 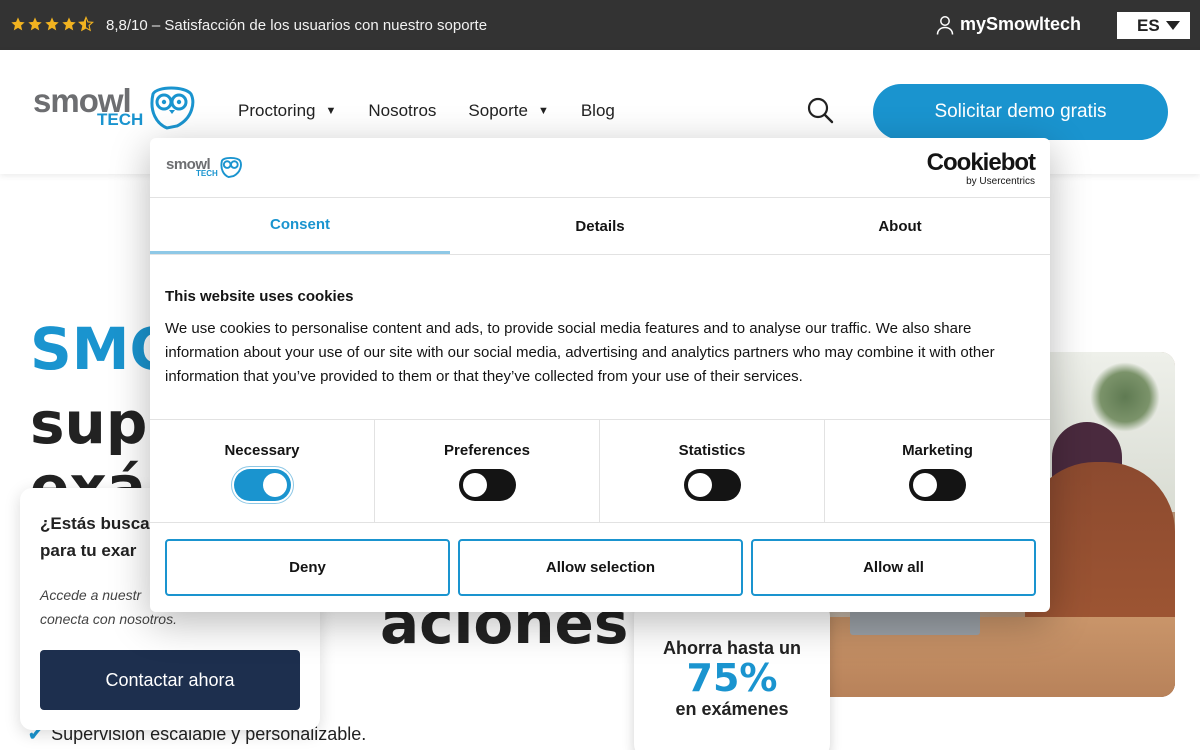 What do you see at coordinates (1020, 112) in the screenshot?
I see `request-demo-button: Solicitar demo gratis` at bounding box center [1020, 112].